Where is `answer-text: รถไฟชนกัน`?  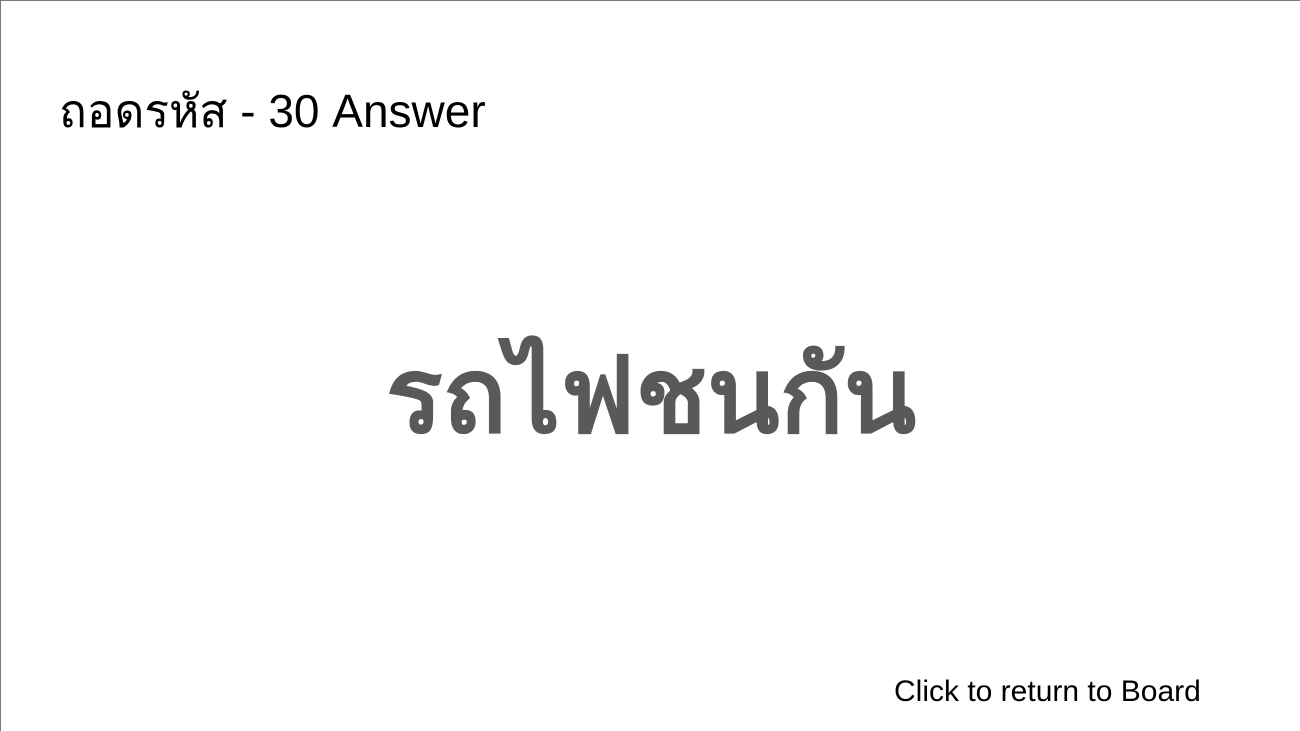 answer-text: รถไฟชนกัน is located at coordinates (651, 396).